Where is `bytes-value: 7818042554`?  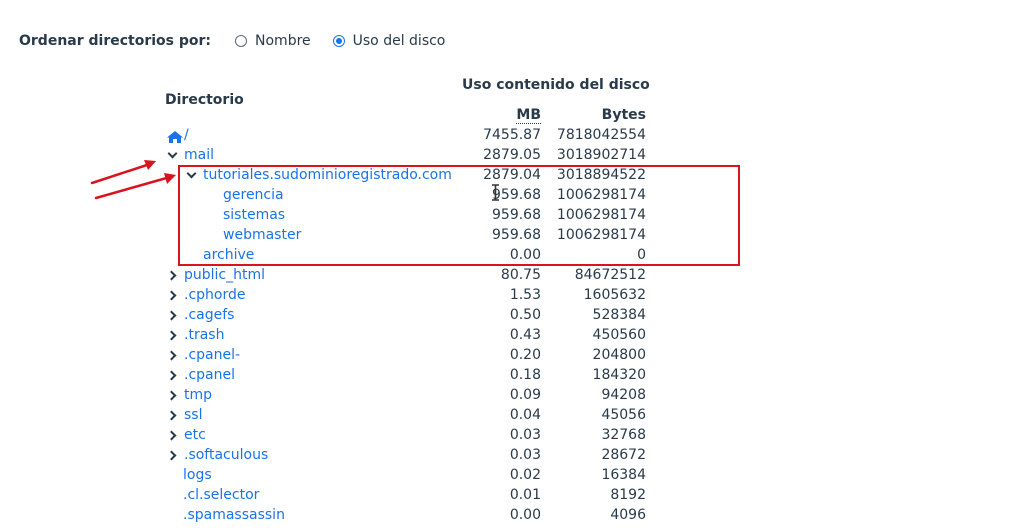
bytes-value: 7818042554 is located at coordinates (601, 135).